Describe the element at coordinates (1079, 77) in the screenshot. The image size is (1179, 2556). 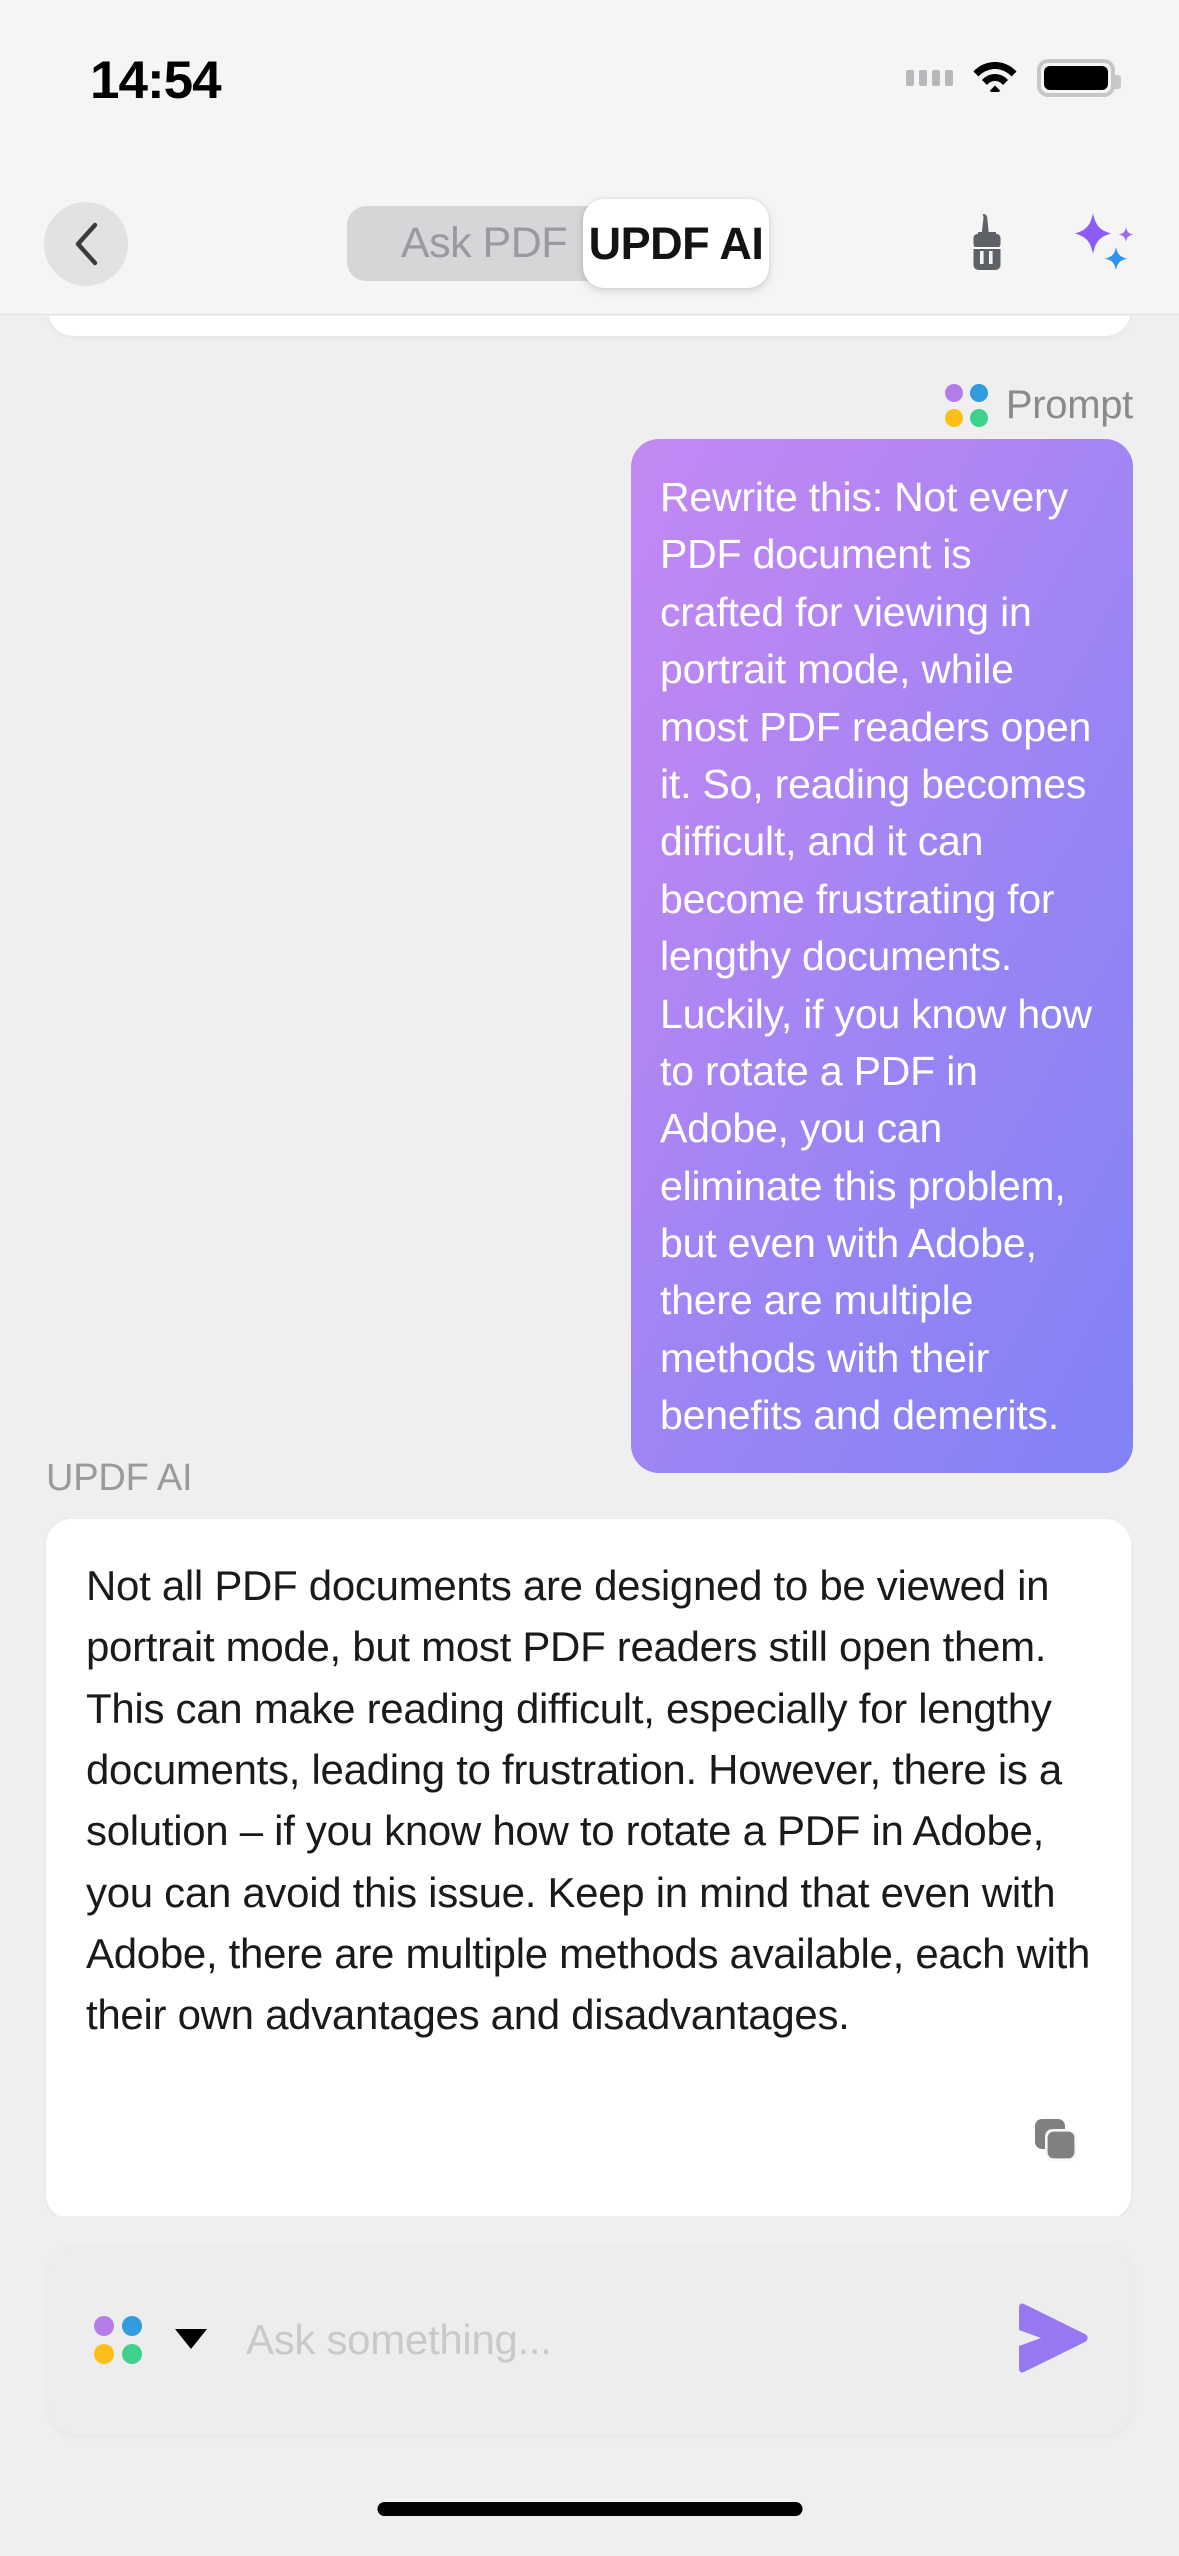
I see `battery-full-icon` at that location.